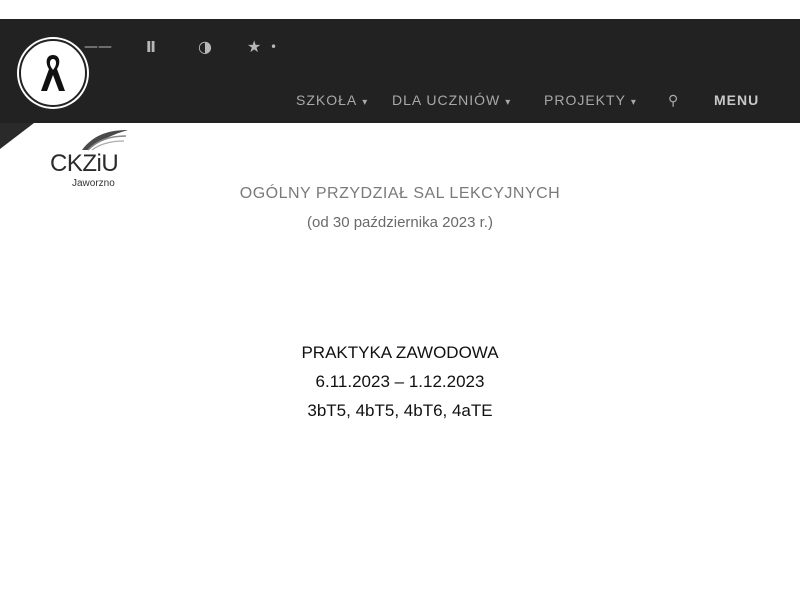 This screenshot has height=600, width=800. What do you see at coordinates (446, 100) in the screenshot?
I see `nav-item-label: DLA UCZNIÓW` at bounding box center [446, 100].